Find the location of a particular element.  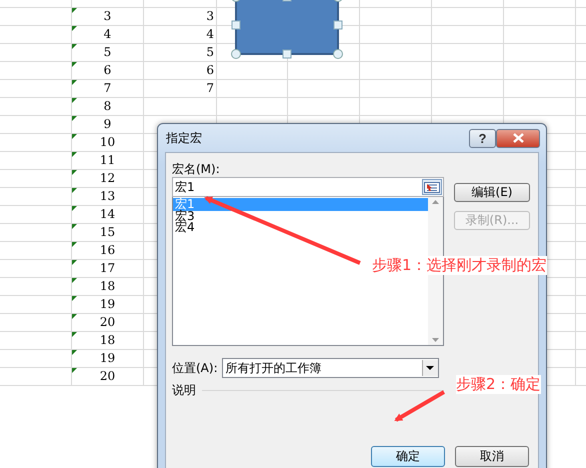

picker-button is located at coordinates (432, 187).